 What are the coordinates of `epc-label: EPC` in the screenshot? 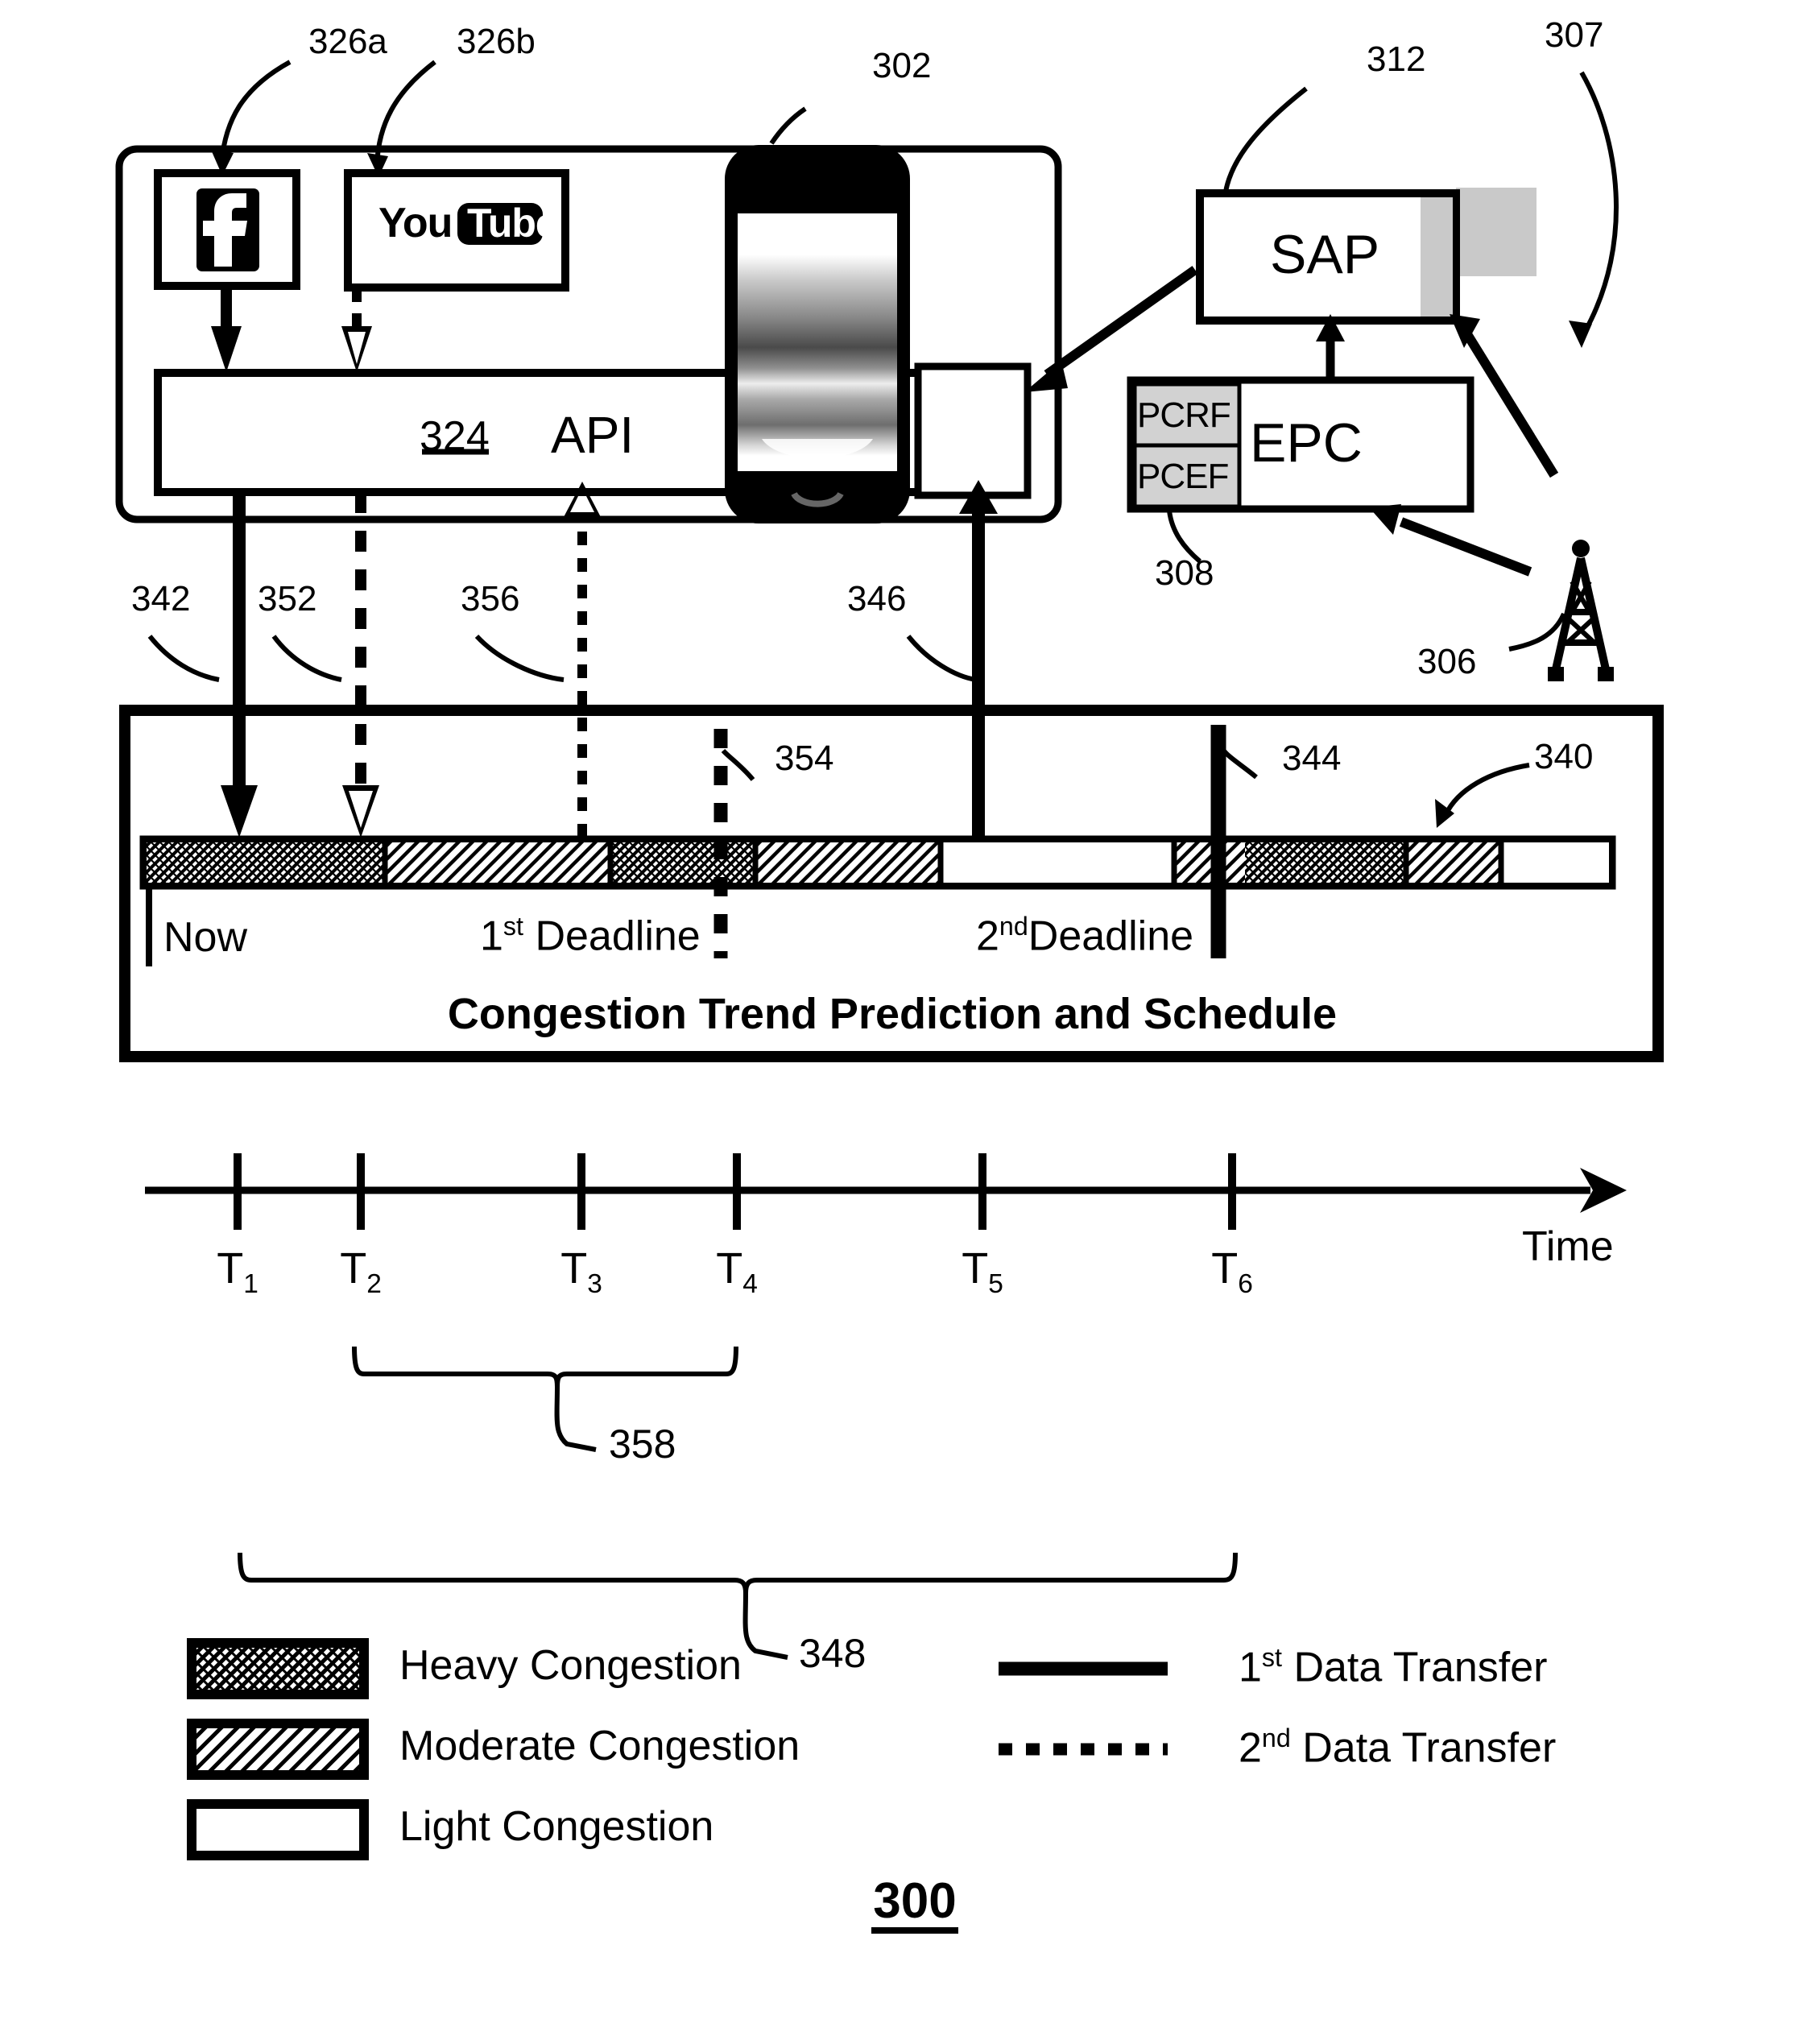 It's located at (1306, 443).